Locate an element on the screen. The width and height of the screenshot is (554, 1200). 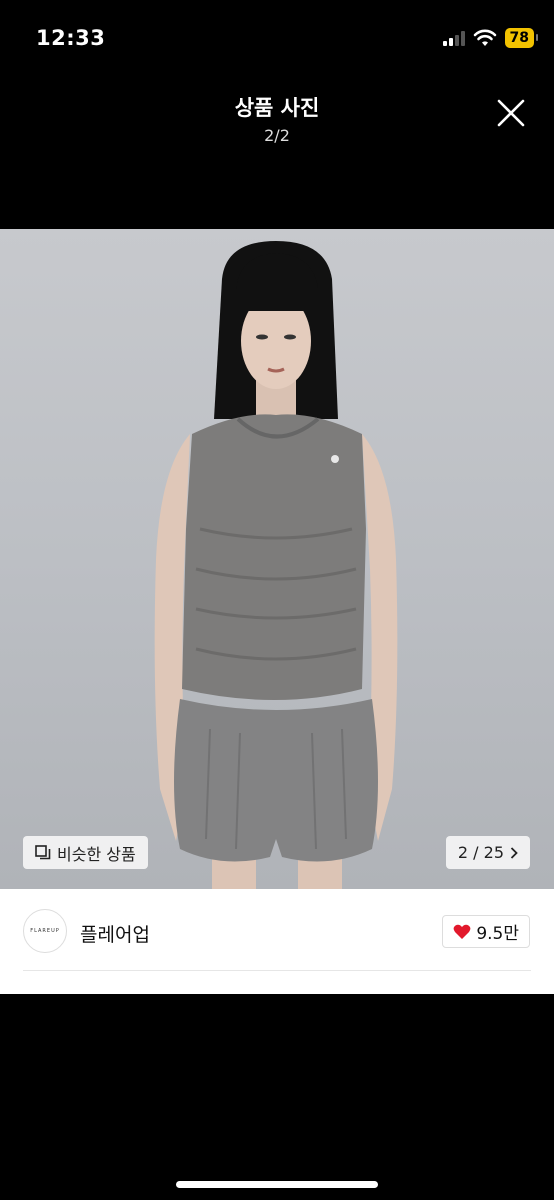
image-page-counter: 2 / 25 is located at coordinates (487, 852).